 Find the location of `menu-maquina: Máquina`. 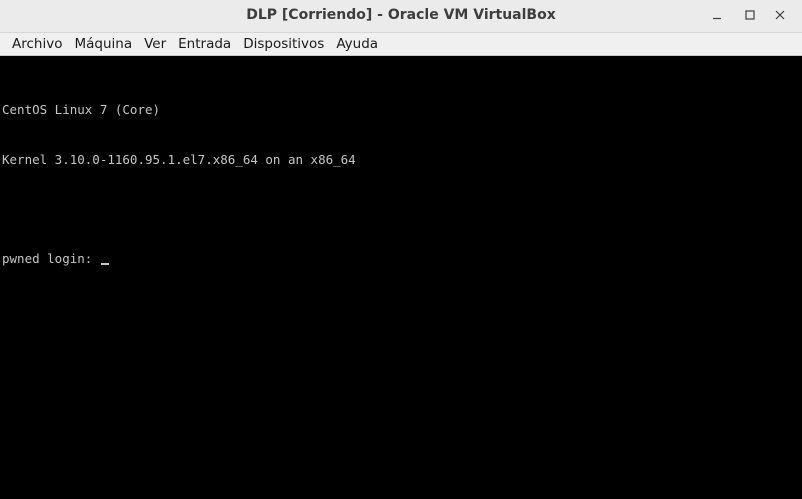

menu-maquina: Máquina is located at coordinates (103, 44).